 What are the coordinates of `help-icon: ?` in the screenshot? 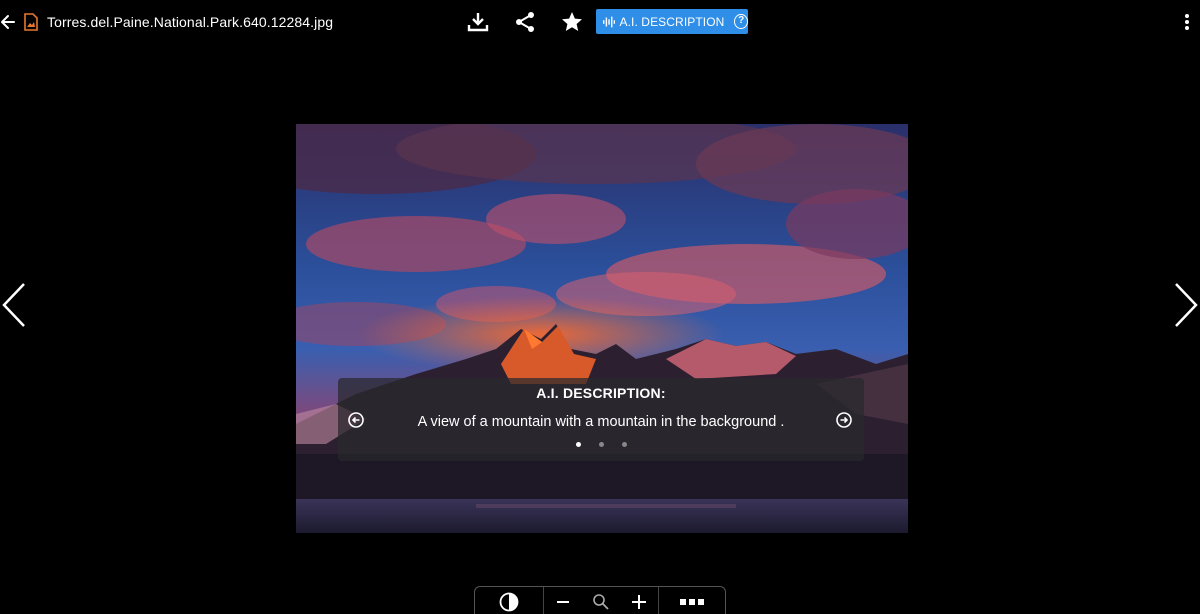 It's located at (741, 21).